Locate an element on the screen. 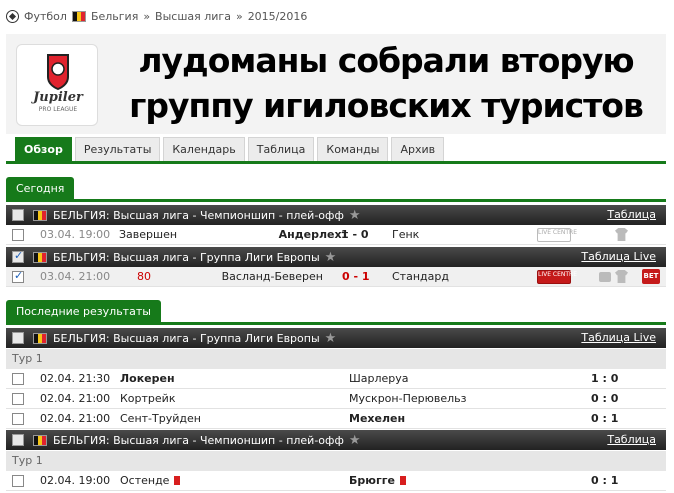 This screenshot has width=674, height=493. home-team: Локерен is located at coordinates (147, 378).